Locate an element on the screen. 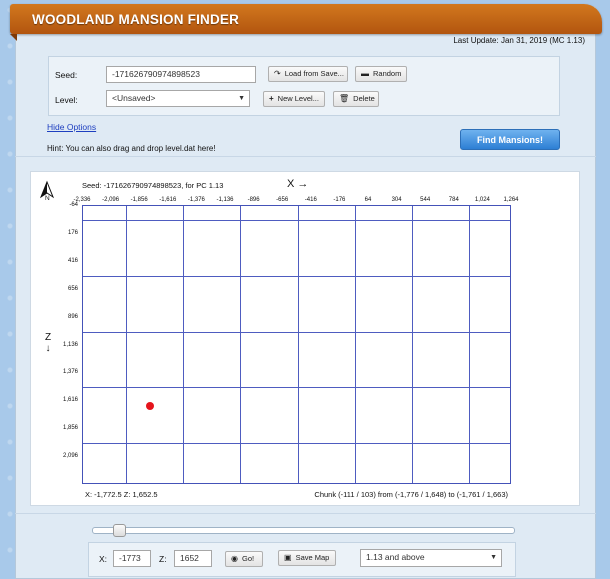  x-tick-label: 64 is located at coordinates (368, 200).